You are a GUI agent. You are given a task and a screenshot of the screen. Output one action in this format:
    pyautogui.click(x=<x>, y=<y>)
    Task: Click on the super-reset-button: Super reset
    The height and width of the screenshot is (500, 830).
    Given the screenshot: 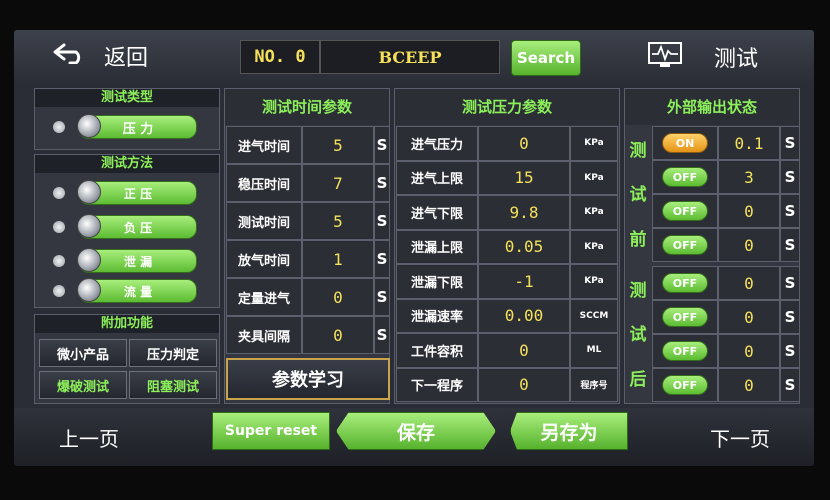 What is the action you would take?
    pyautogui.click(x=271, y=431)
    